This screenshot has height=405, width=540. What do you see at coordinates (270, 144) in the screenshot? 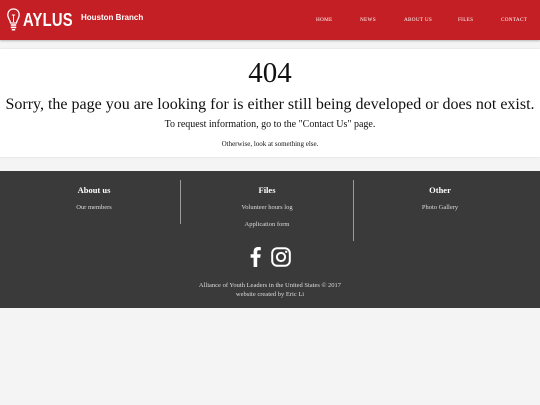
I see `other-text: Otherwise, look at something else.` at bounding box center [270, 144].